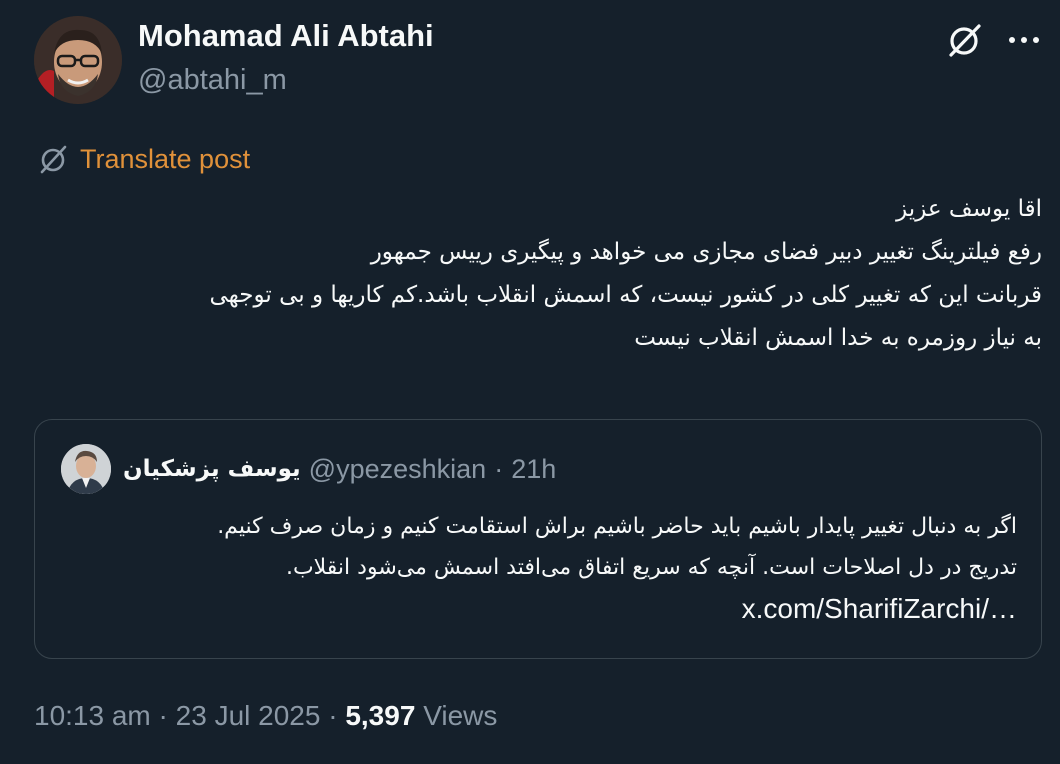 The image size is (1060, 764). I want to click on post-meta: 10:13 am · 23 Jul 2025 · 5,397 Views, so click(265, 716).